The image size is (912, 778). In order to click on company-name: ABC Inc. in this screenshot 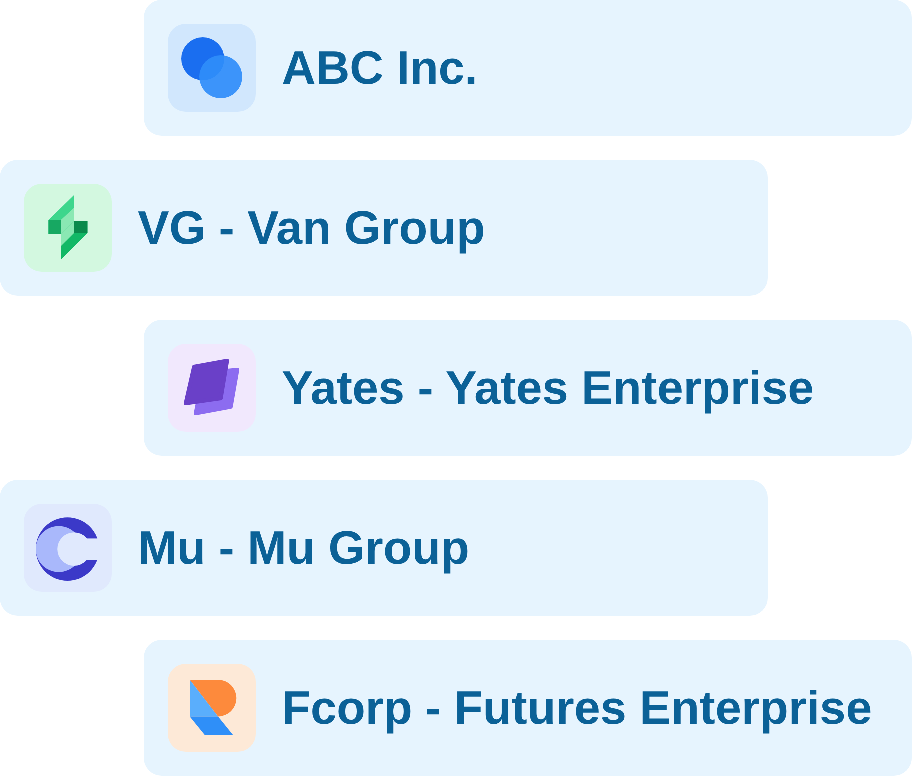, I will do `click(380, 68)`.